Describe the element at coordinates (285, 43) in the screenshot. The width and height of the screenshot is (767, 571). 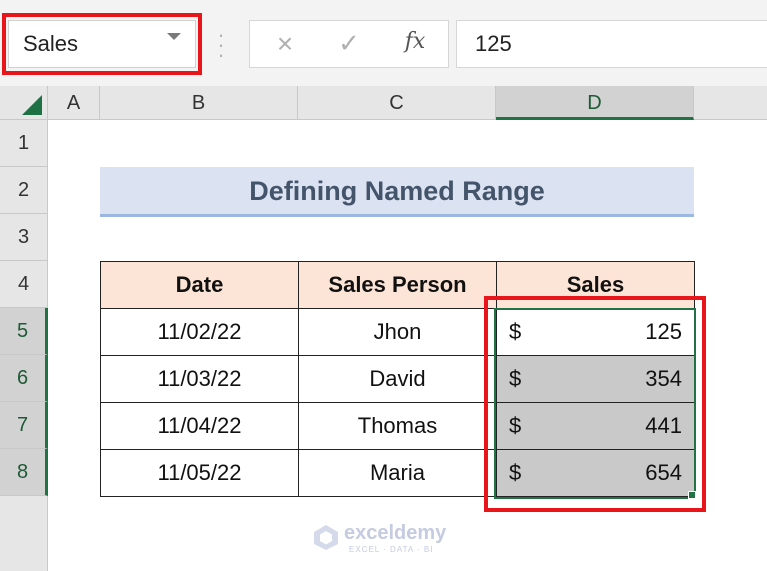
I see `cancel-icon: ×` at that location.